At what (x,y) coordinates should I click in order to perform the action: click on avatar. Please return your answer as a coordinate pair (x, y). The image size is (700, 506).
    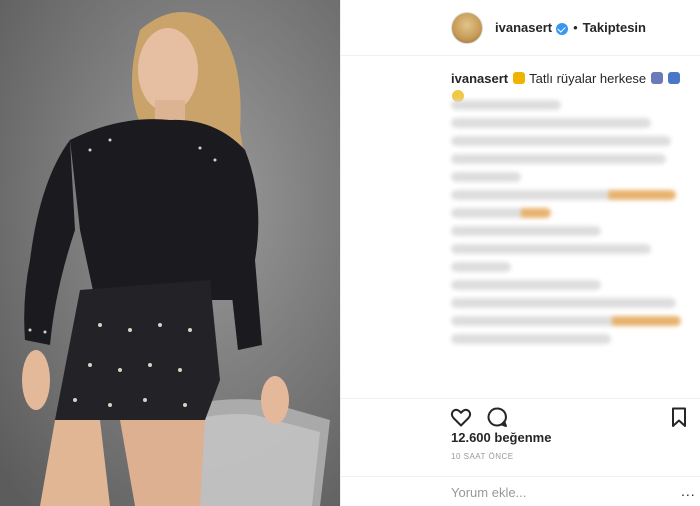
    Looking at the image, I should click on (467, 27).